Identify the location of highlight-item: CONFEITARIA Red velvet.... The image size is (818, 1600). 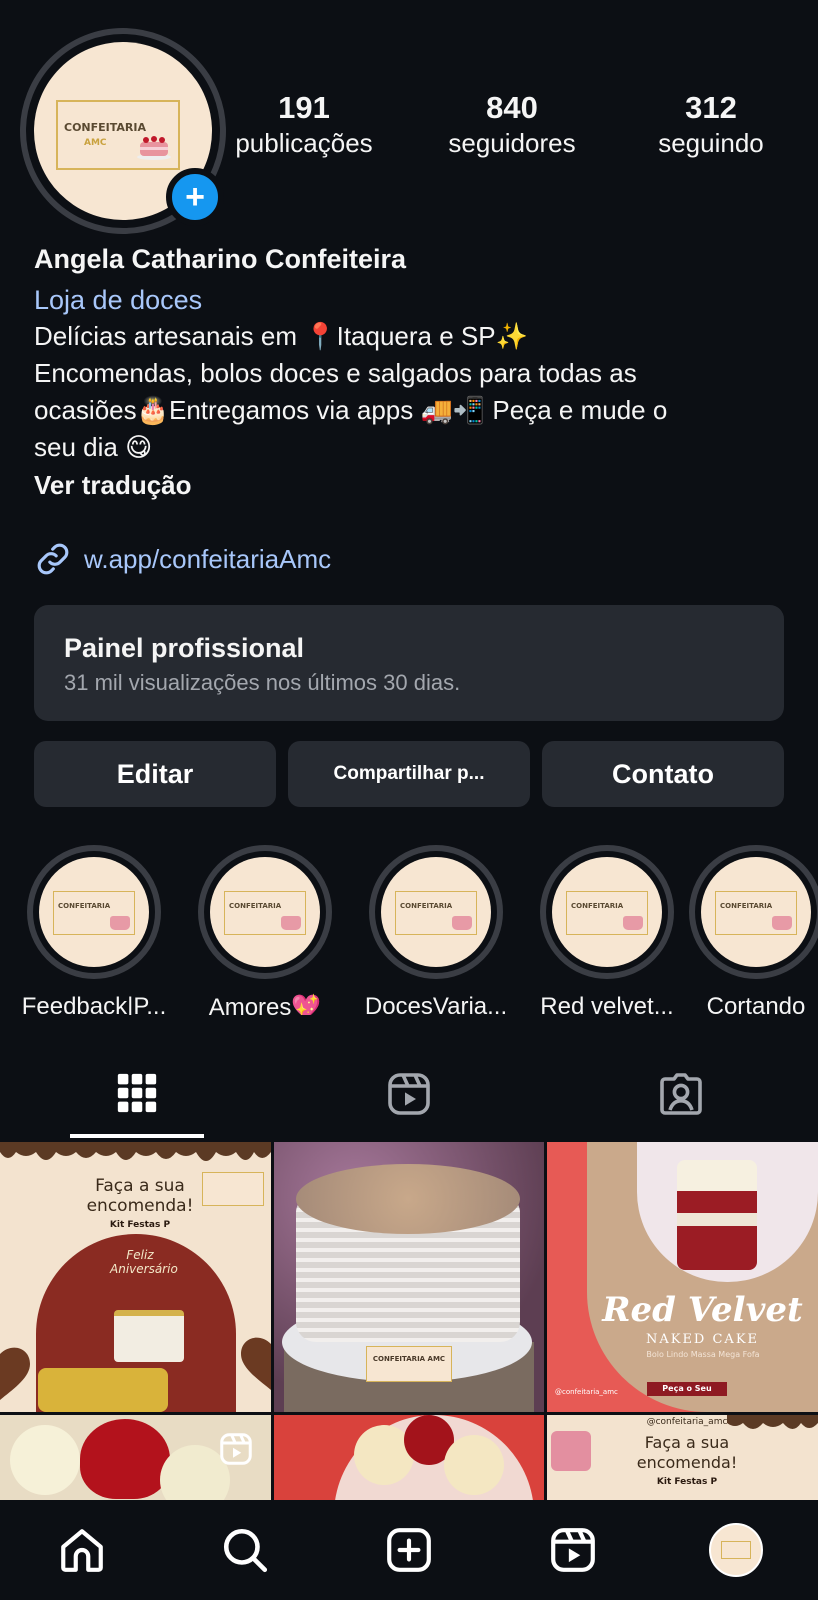
(607, 930).